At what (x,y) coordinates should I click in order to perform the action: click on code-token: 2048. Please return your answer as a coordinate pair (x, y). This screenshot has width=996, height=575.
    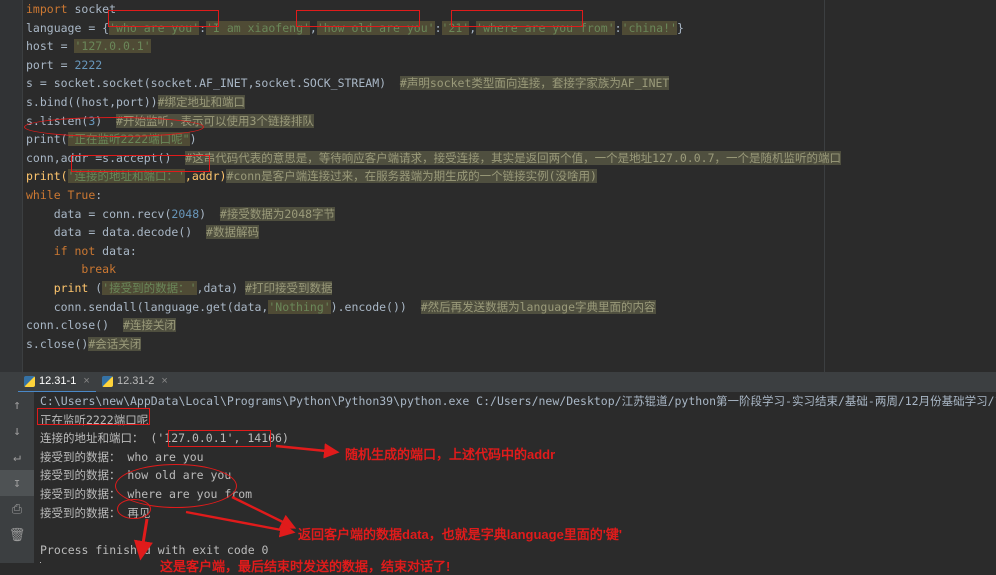
    Looking at the image, I should click on (185, 213).